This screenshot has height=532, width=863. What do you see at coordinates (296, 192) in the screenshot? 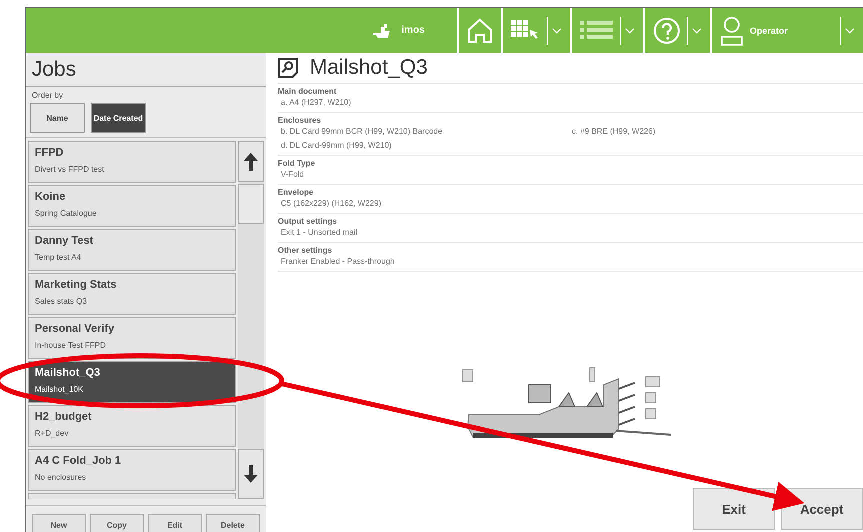
I see `section-heading: Envelope` at bounding box center [296, 192].